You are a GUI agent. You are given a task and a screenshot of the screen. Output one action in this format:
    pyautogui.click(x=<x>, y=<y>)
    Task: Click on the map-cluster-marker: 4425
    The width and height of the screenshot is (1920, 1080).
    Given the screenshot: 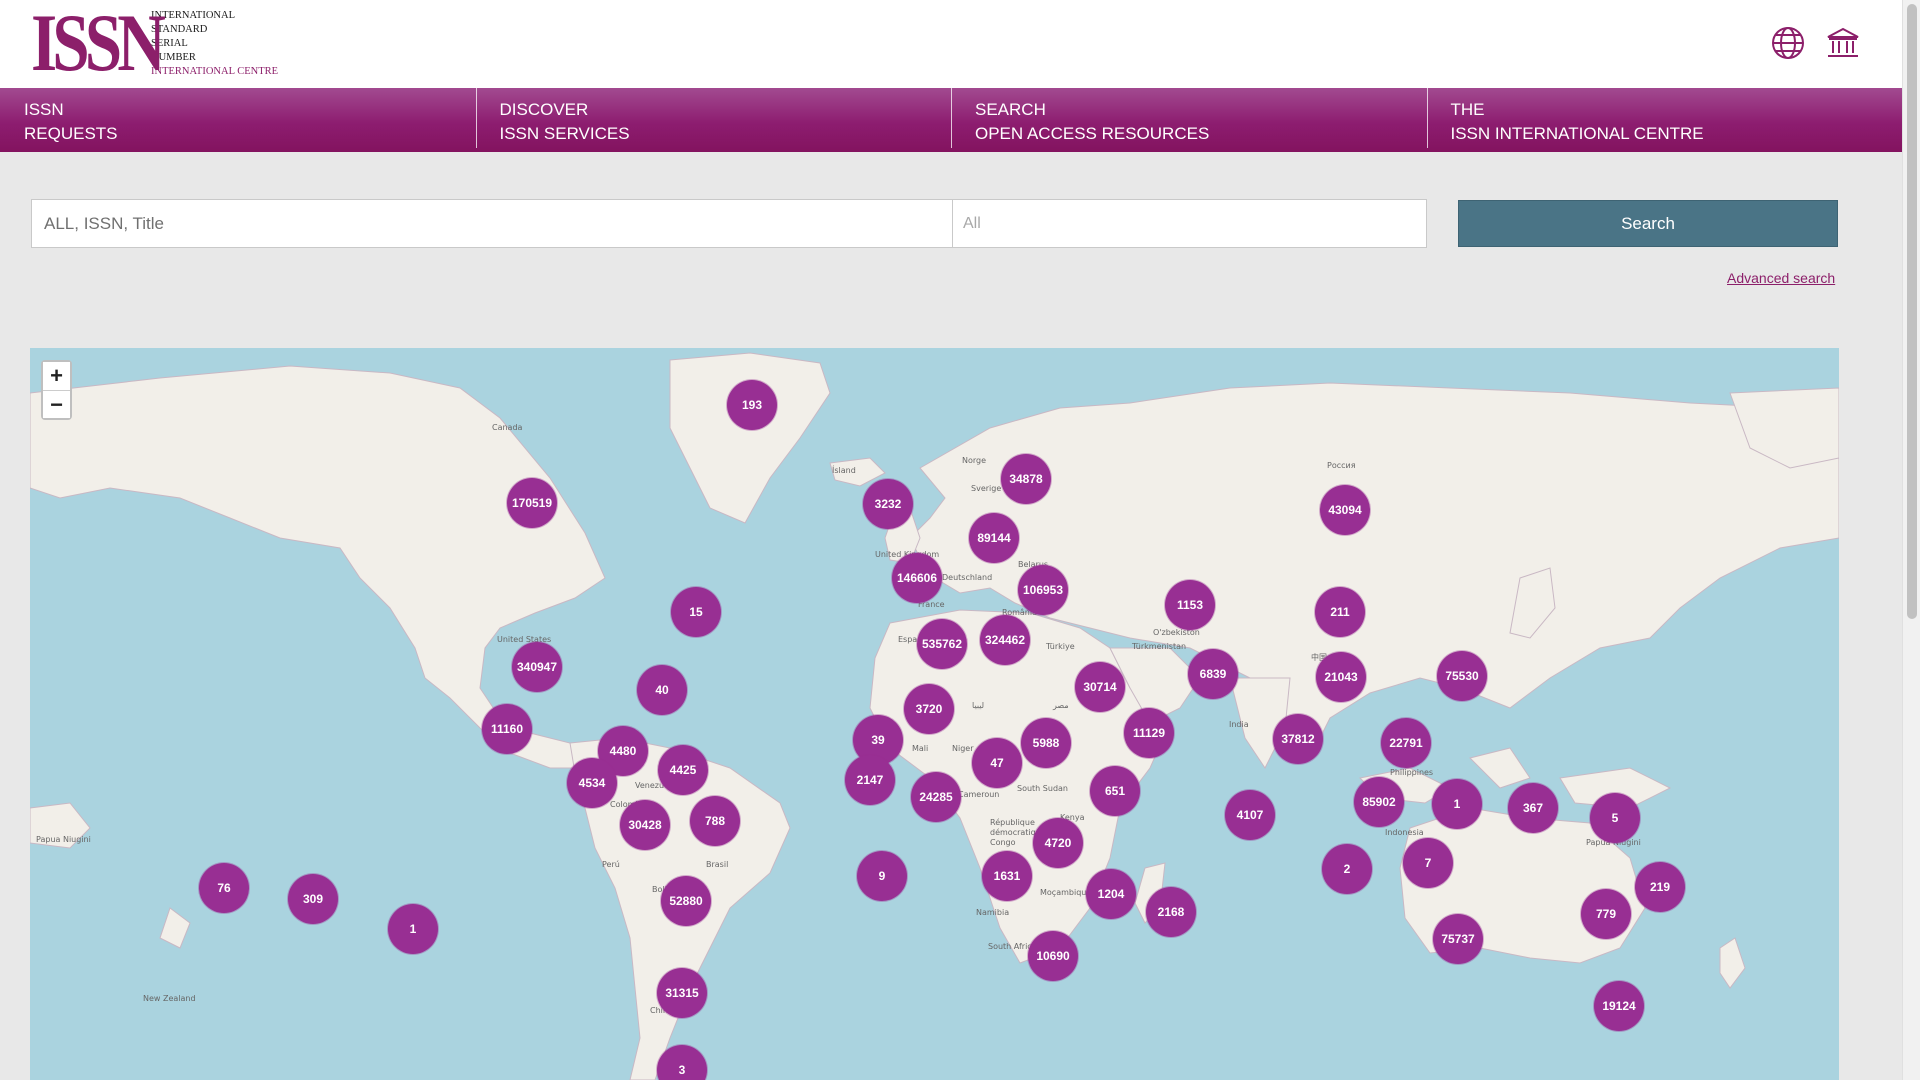 What is the action you would take?
    pyautogui.click(x=683, y=770)
    